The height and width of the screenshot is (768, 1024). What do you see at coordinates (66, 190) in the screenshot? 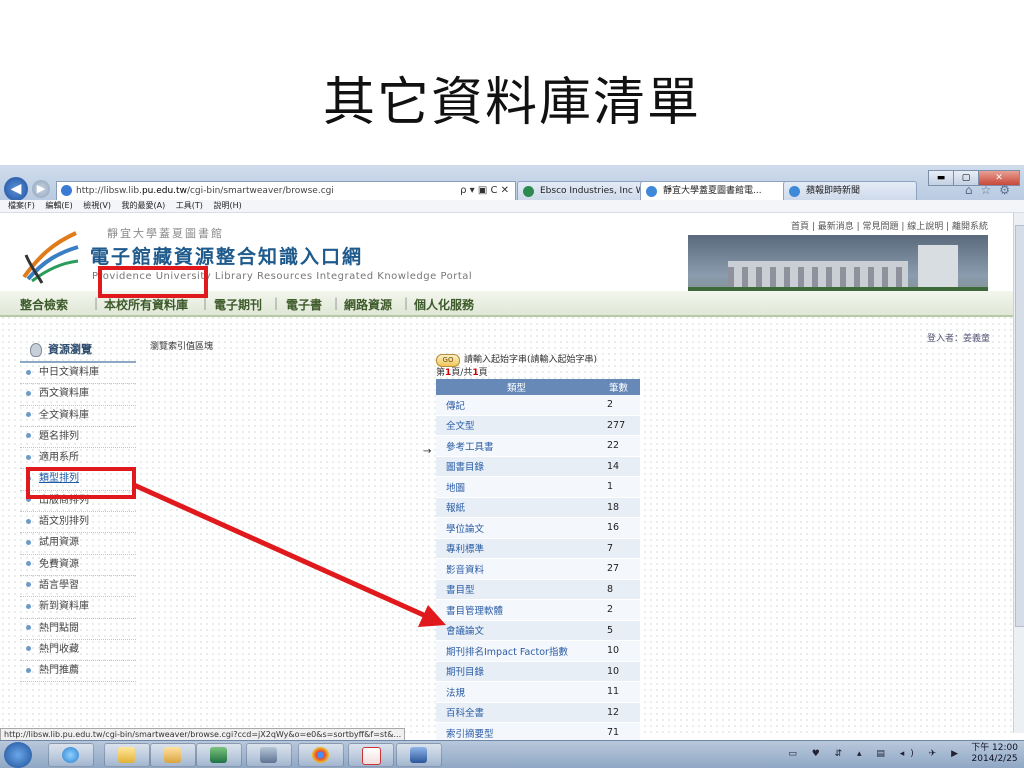
I see `ie-page-icon` at bounding box center [66, 190].